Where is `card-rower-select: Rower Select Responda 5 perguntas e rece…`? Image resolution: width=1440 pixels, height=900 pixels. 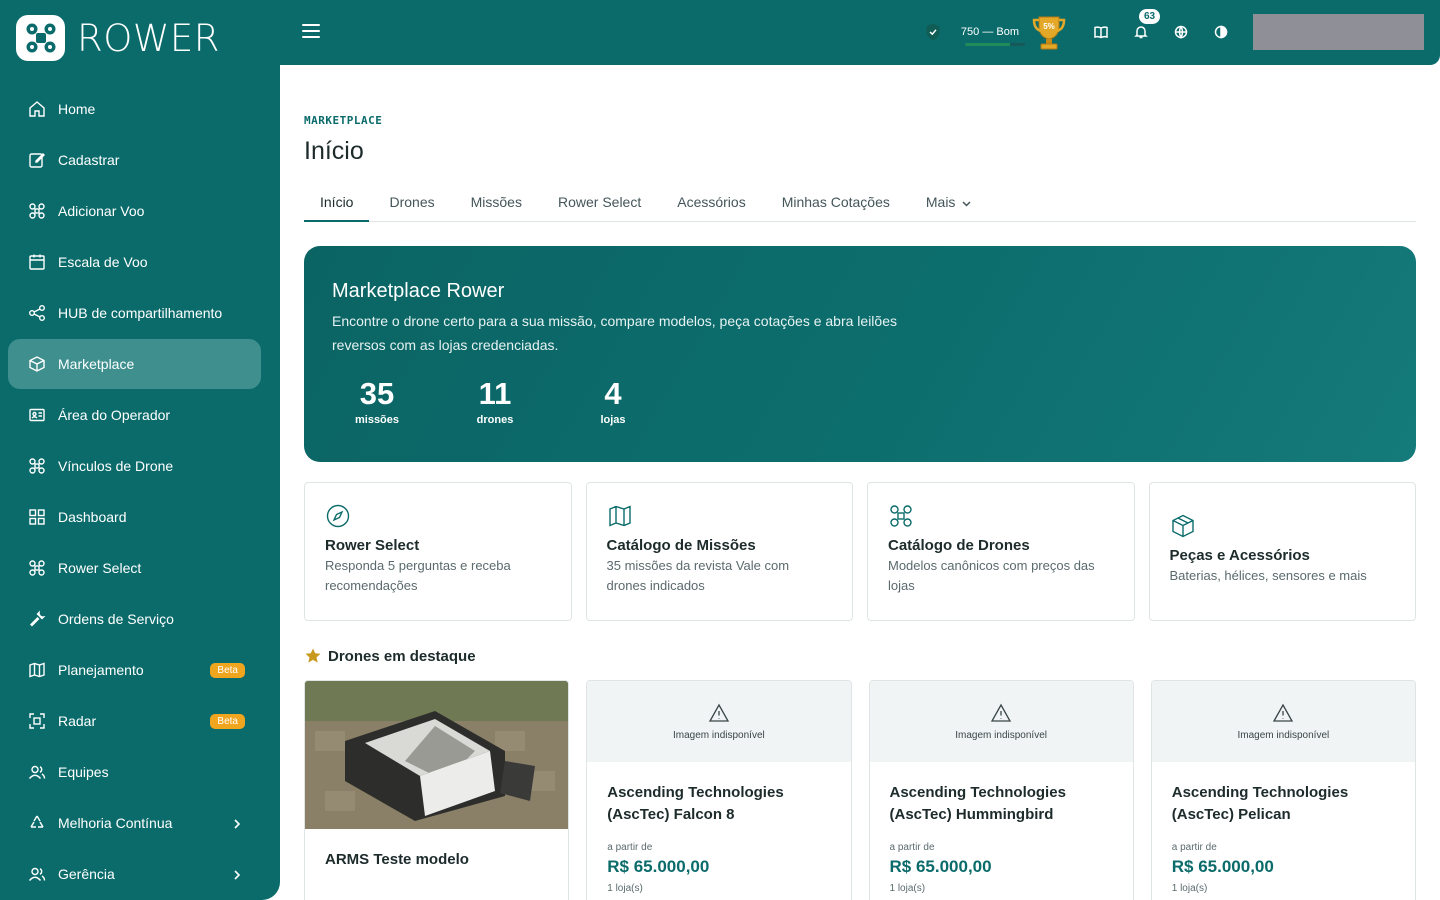
card-rower-select: Rower Select Responda 5 perguntas e rece… is located at coordinates (438, 551).